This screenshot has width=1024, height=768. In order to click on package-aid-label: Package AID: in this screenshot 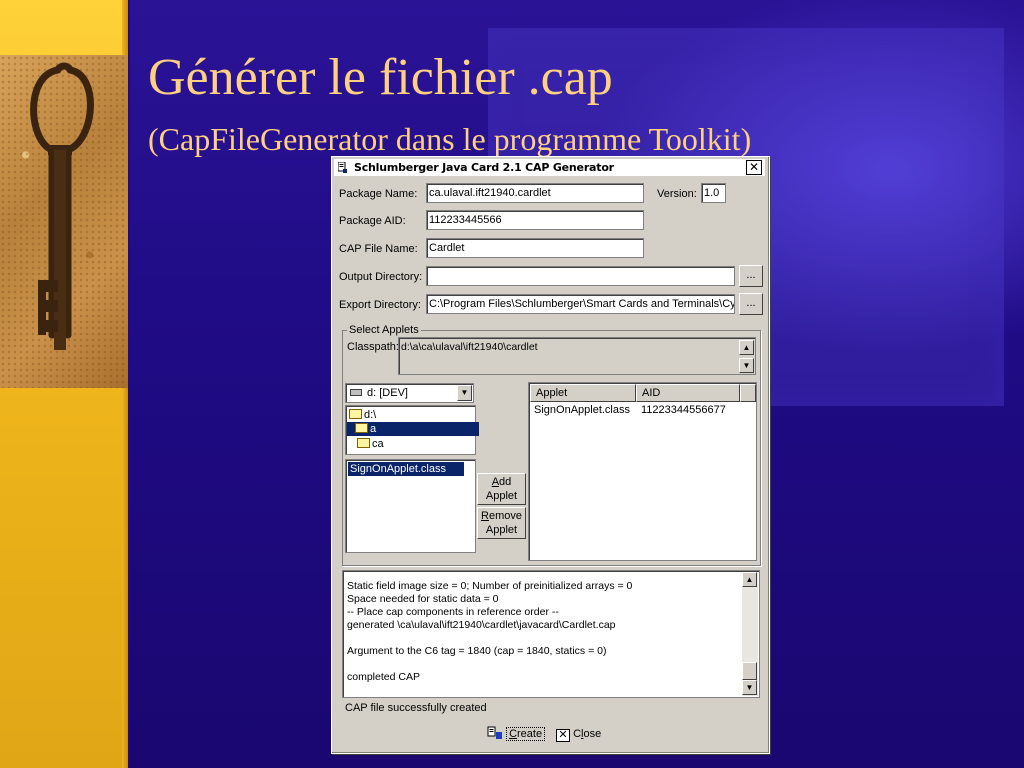, I will do `click(372, 221)`.